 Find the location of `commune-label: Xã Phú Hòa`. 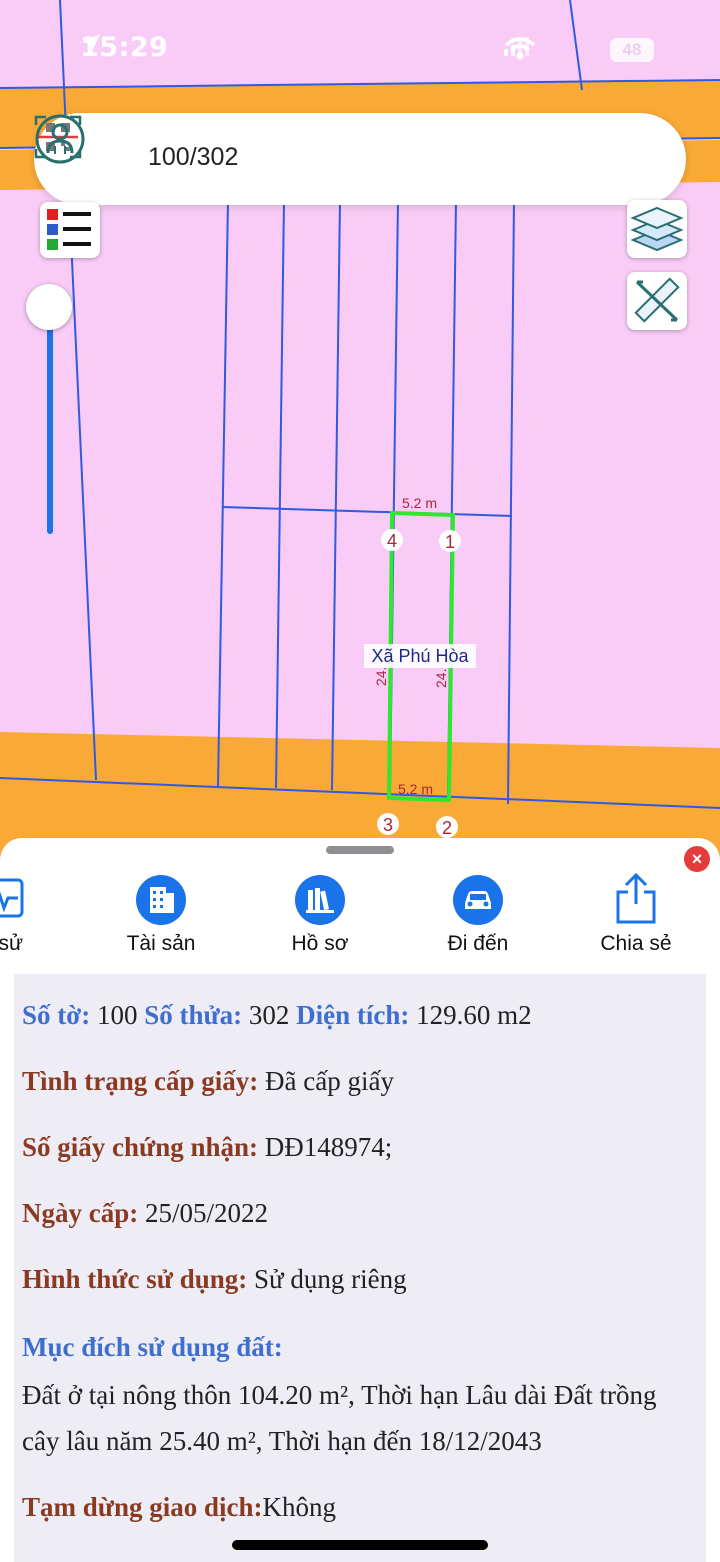

commune-label: Xã Phú Hòa is located at coordinates (420, 656).